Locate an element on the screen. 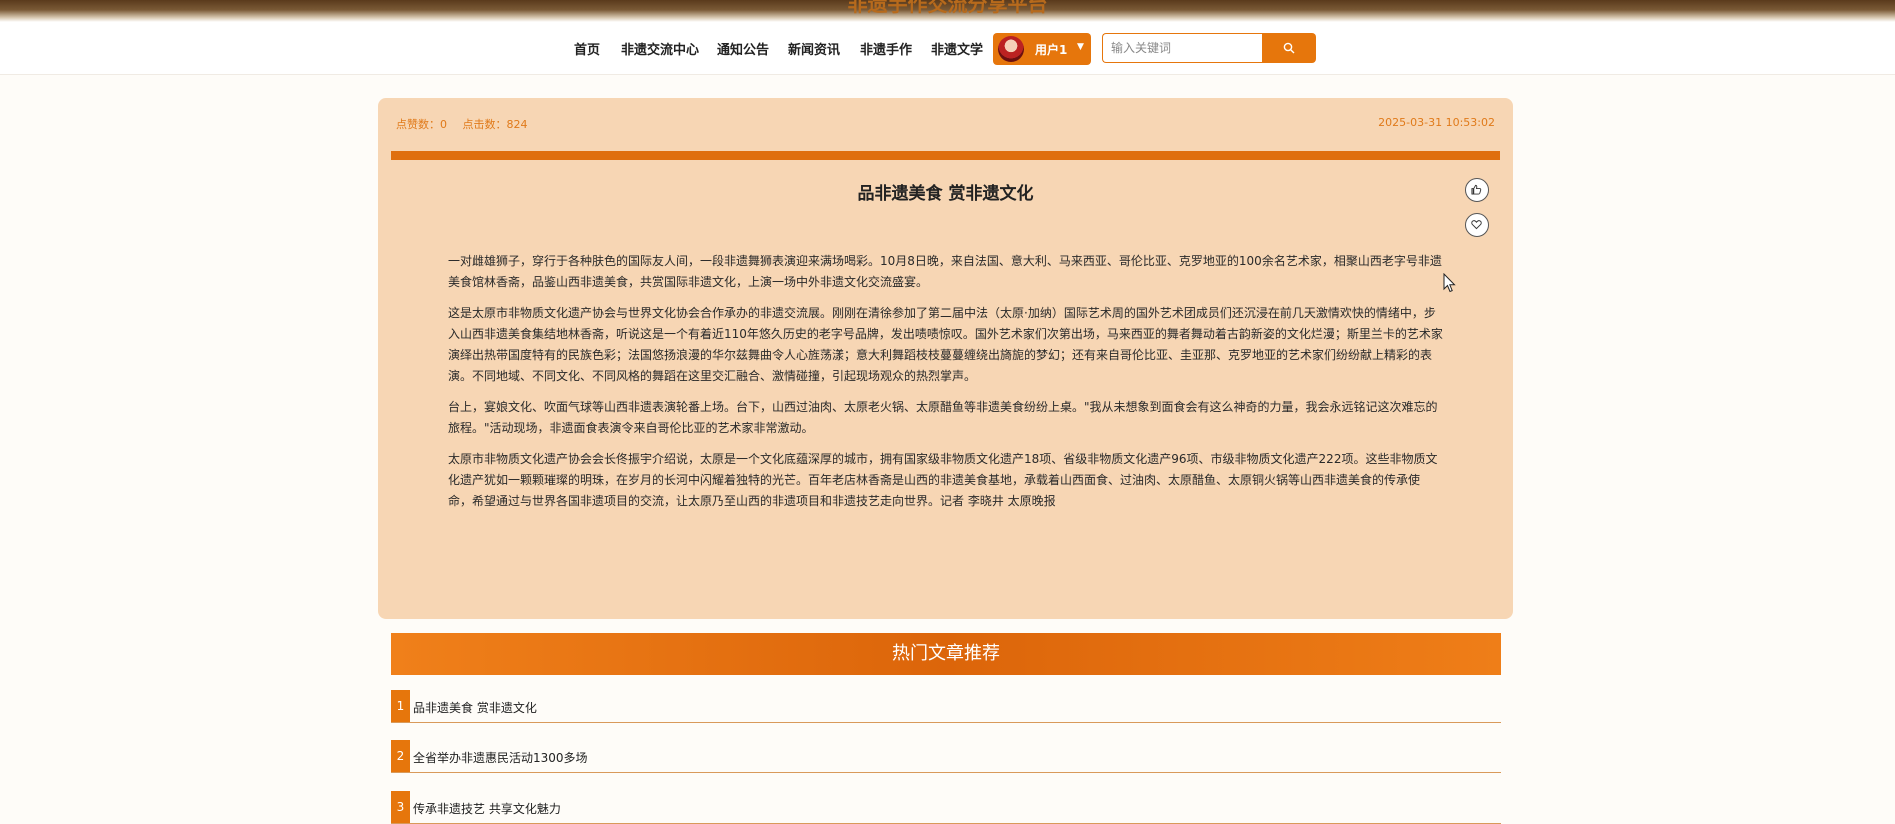 The width and height of the screenshot is (1895, 824). search-button is located at coordinates (1289, 48).